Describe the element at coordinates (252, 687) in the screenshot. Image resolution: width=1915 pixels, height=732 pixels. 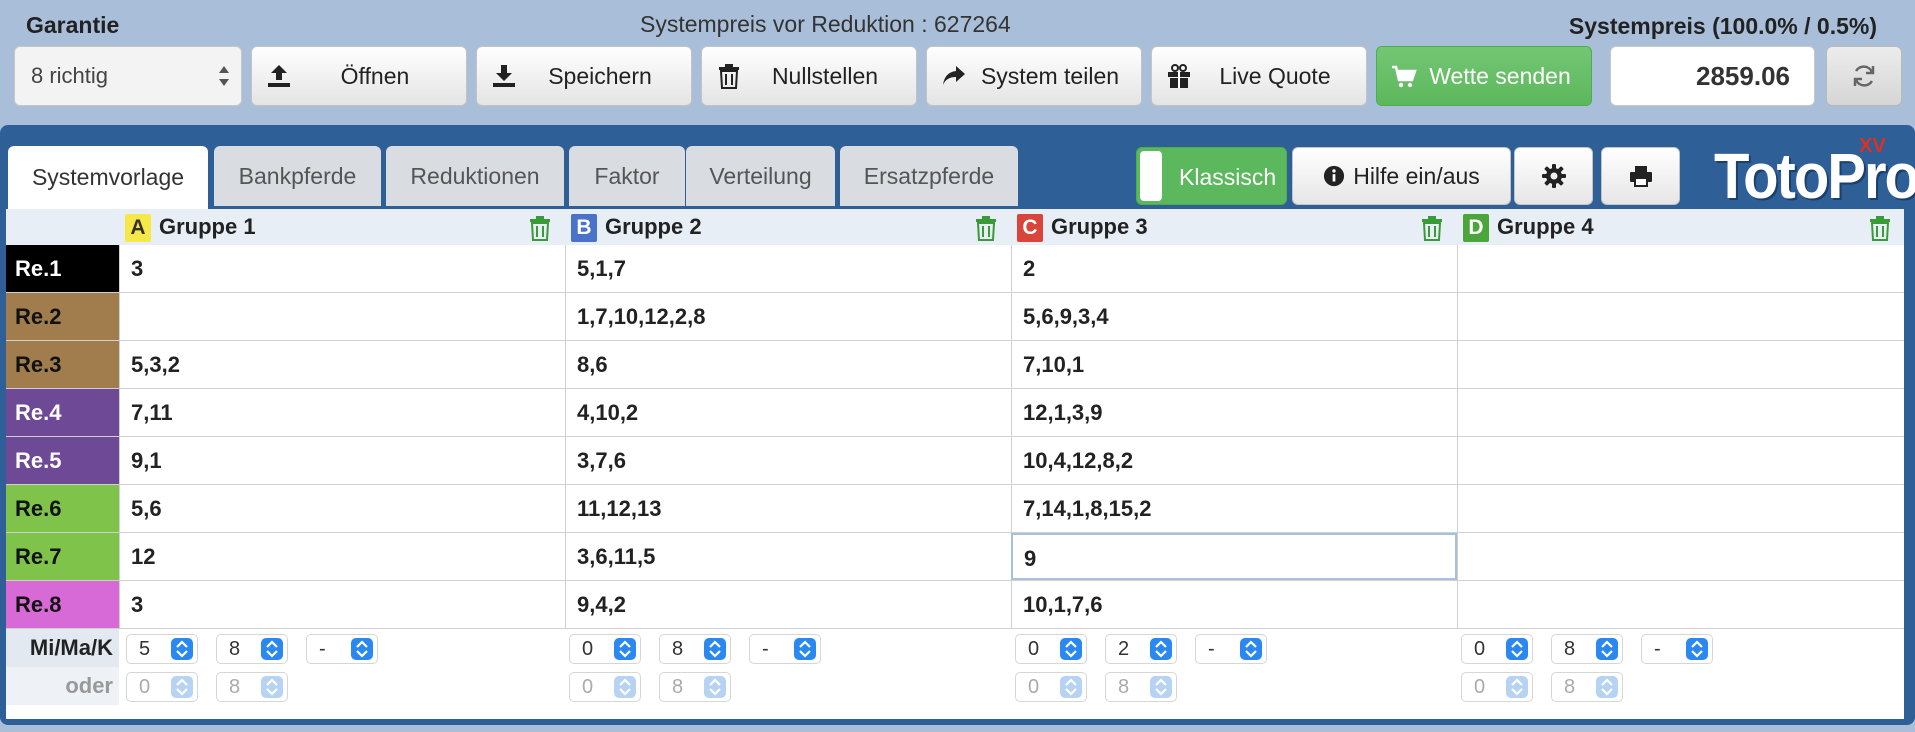
I see `or-max-input-a: 8` at that location.